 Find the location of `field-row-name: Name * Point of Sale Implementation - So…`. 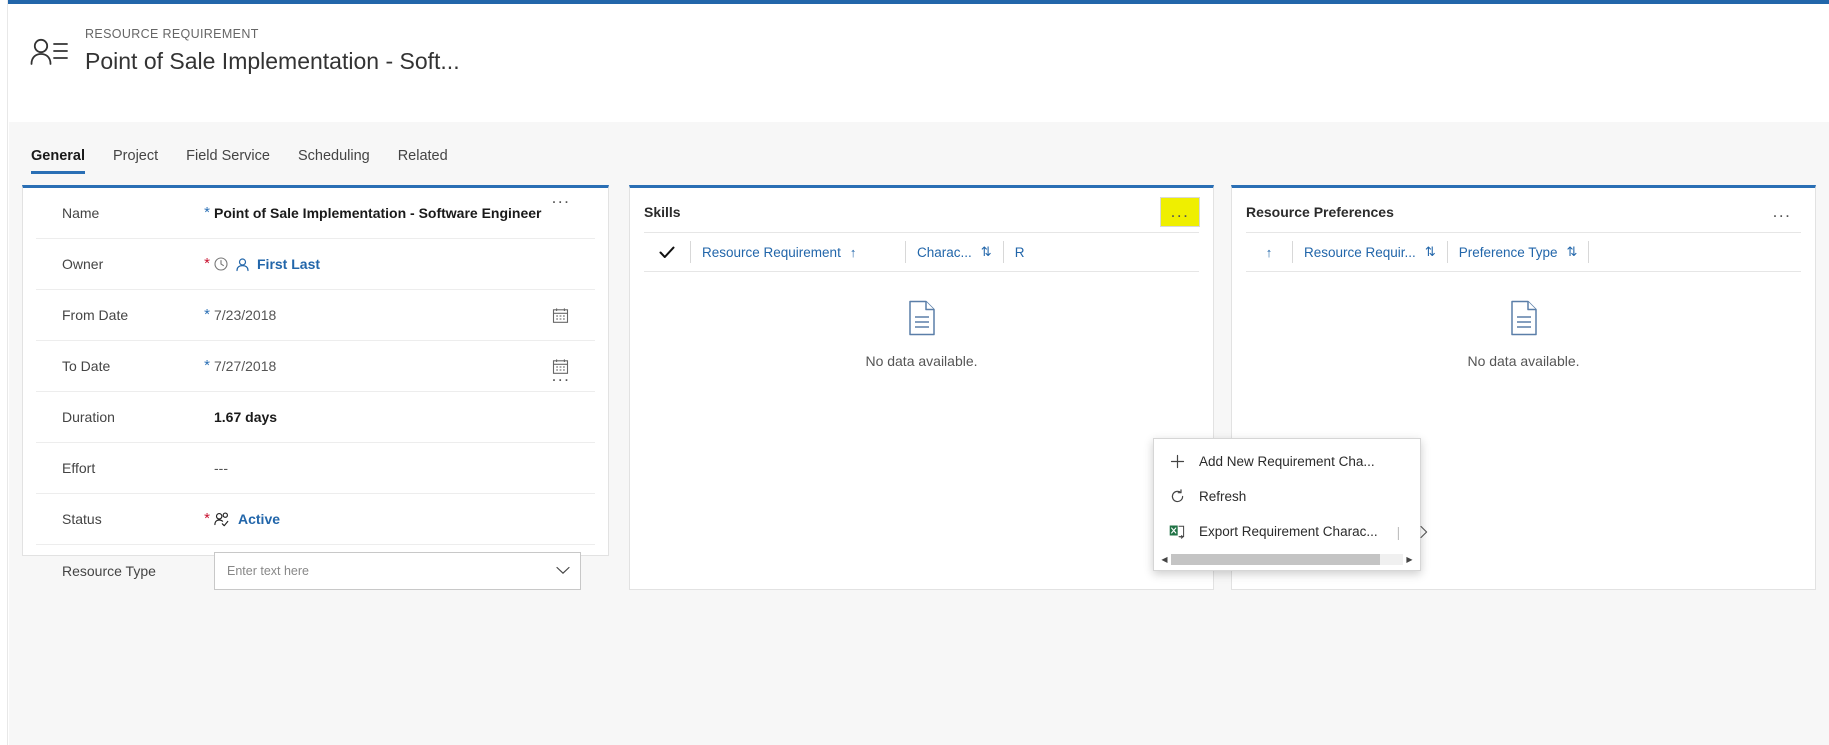

field-row-name: Name * Point of Sale Implementation - So… is located at coordinates (315, 213).